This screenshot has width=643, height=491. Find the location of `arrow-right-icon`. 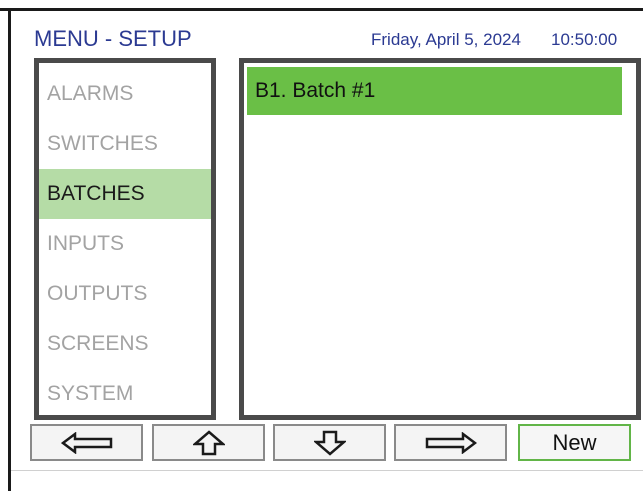

arrow-right-icon is located at coordinates (451, 442).